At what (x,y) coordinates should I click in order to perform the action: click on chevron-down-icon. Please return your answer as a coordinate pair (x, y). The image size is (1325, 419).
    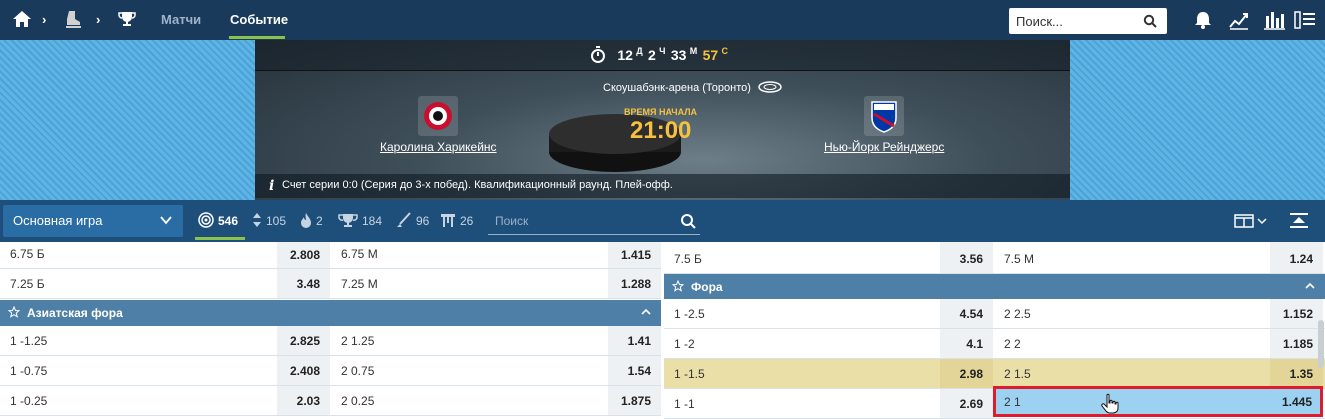
    Looking at the image, I should click on (166, 220).